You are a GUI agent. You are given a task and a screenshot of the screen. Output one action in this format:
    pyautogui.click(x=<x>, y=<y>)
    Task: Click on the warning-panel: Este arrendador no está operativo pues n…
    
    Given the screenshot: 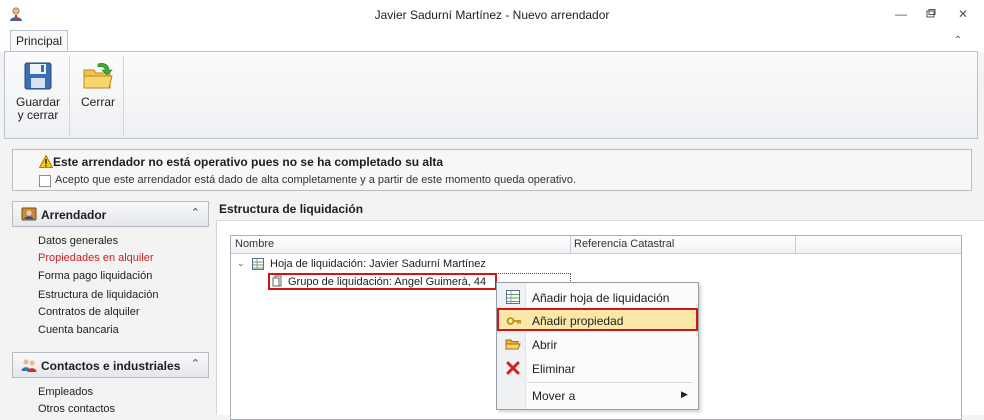 What is the action you would take?
    pyautogui.click(x=492, y=170)
    